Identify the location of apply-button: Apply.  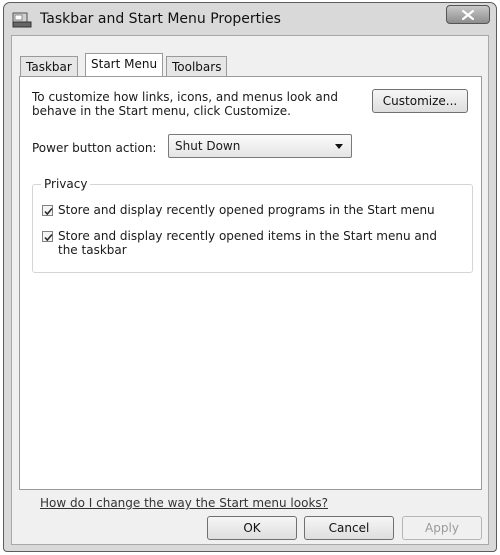
(442, 528).